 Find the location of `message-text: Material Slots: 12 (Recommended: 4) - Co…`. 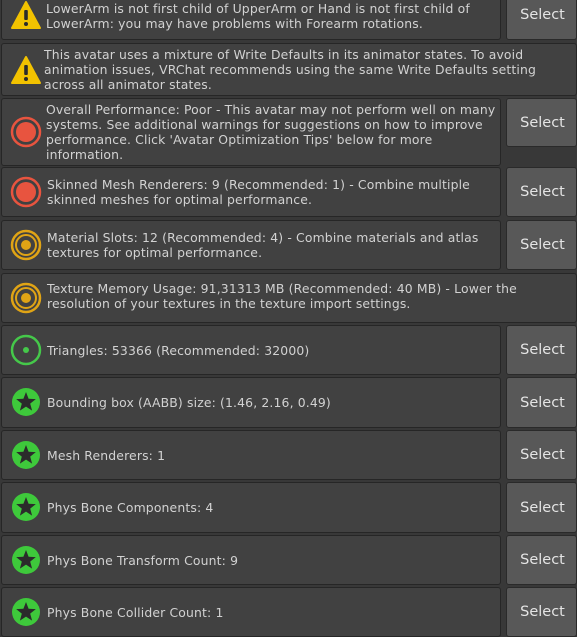

message-text: Material Slots: 12 (Recommended: 4) - Co… is located at coordinates (263, 245).